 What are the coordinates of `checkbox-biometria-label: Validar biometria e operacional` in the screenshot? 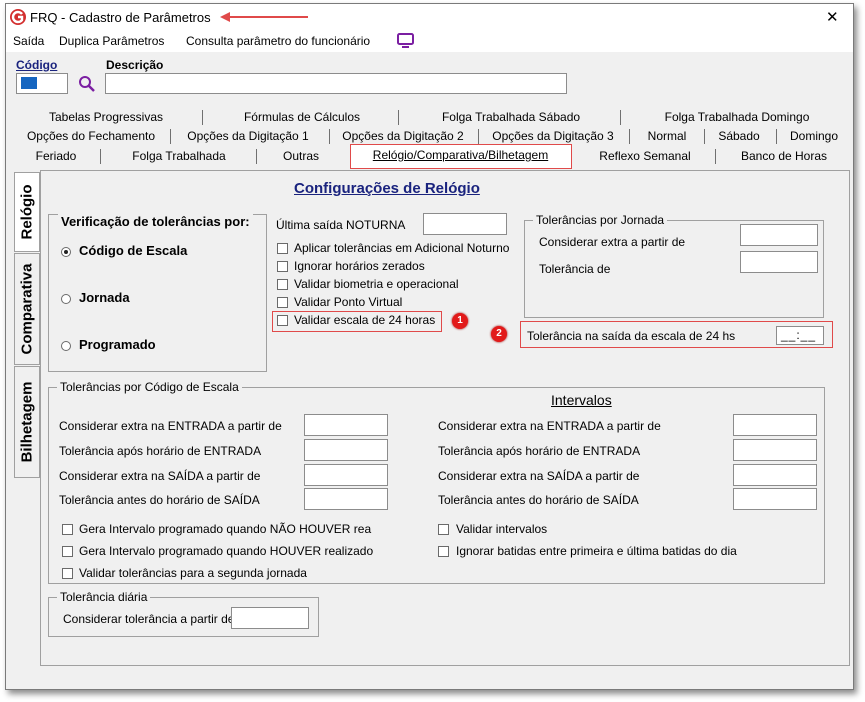 It's located at (376, 284).